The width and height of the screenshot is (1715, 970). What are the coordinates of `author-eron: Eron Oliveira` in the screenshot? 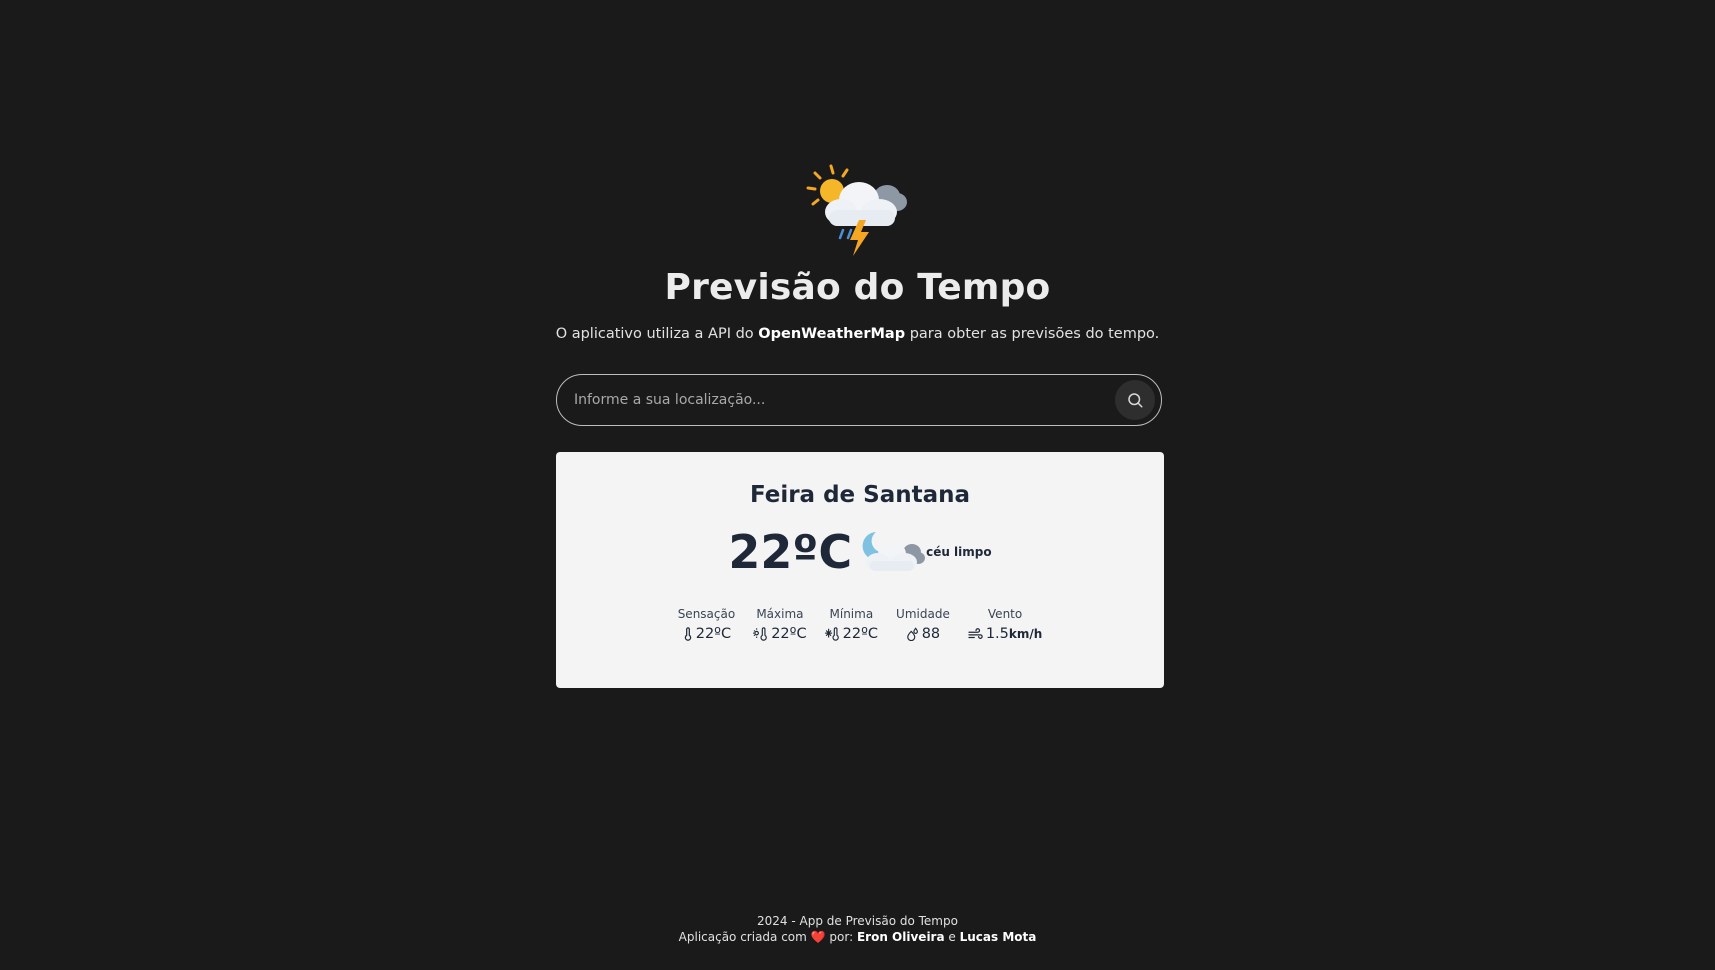 It's located at (900, 937).